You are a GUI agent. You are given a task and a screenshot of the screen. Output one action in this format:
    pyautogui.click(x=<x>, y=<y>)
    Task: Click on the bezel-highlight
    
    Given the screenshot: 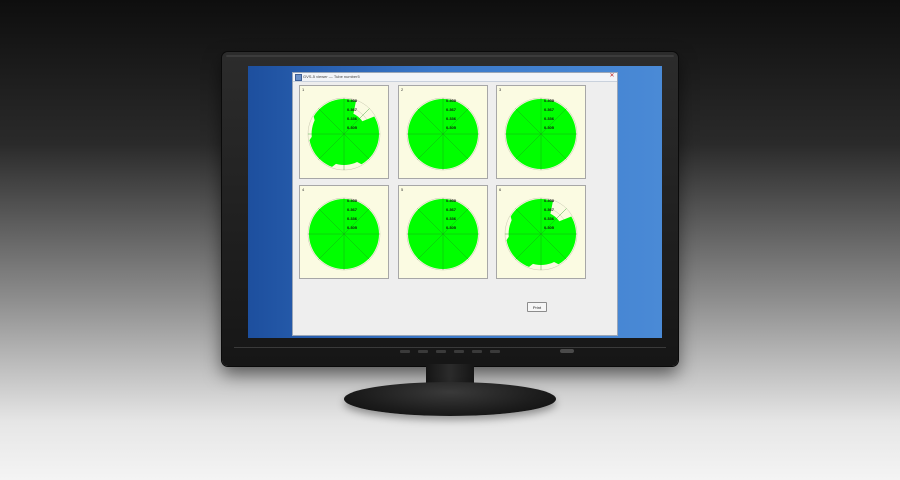 What is the action you would take?
    pyautogui.click(x=450, y=56)
    